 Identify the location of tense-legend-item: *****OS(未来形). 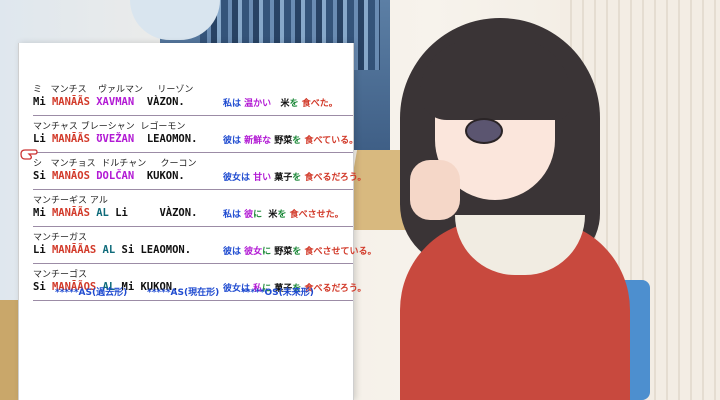
(277, 293).